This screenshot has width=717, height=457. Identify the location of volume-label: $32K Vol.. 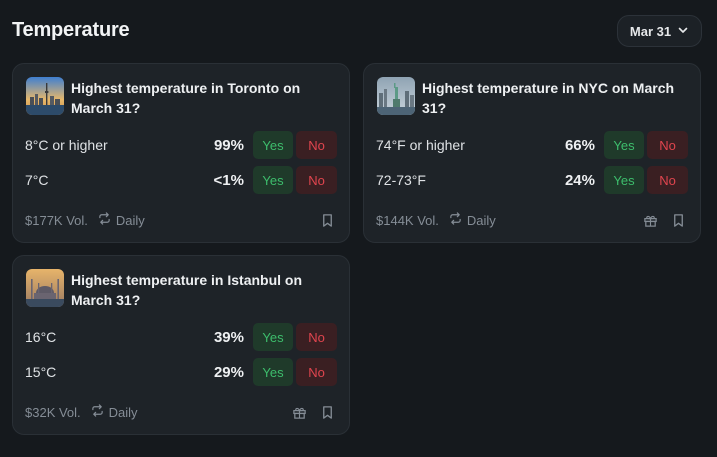
(53, 412).